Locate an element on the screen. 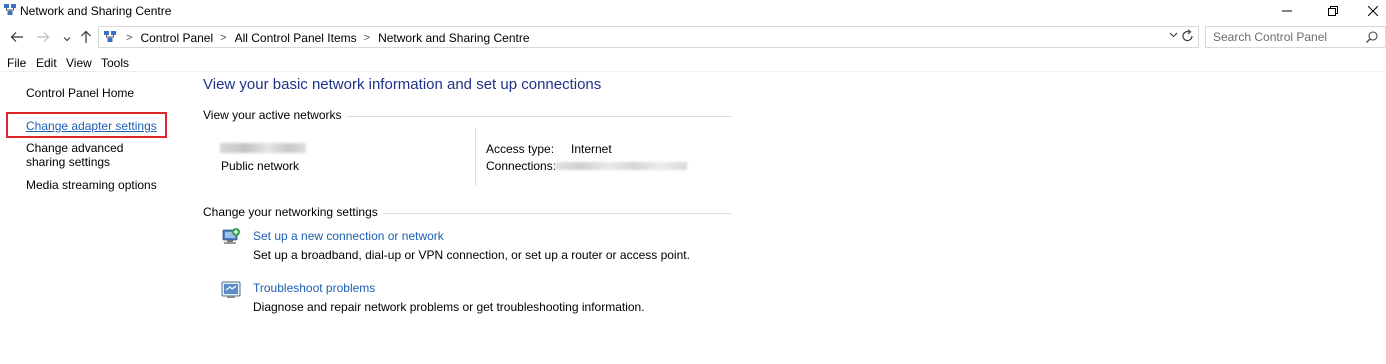 The image size is (1386, 364). back-button is located at coordinates (17, 37).